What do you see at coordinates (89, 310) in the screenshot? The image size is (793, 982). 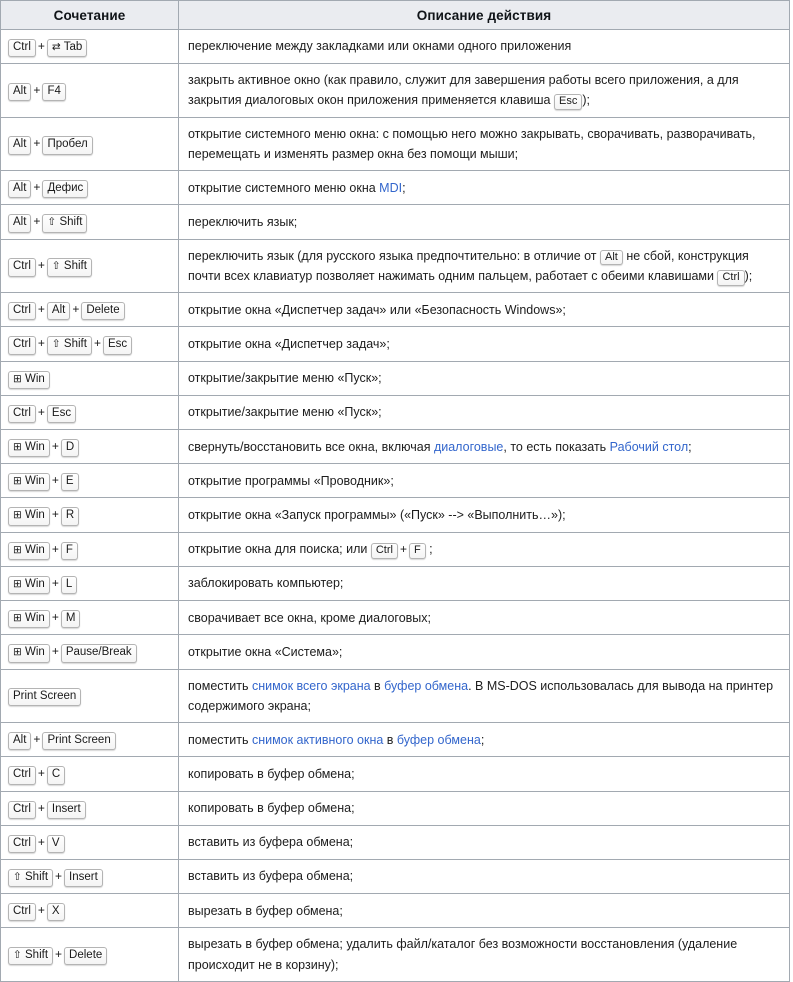 I see `shortcut-combo-cell: Ctrl + Alt + Delete` at bounding box center [89, 310].